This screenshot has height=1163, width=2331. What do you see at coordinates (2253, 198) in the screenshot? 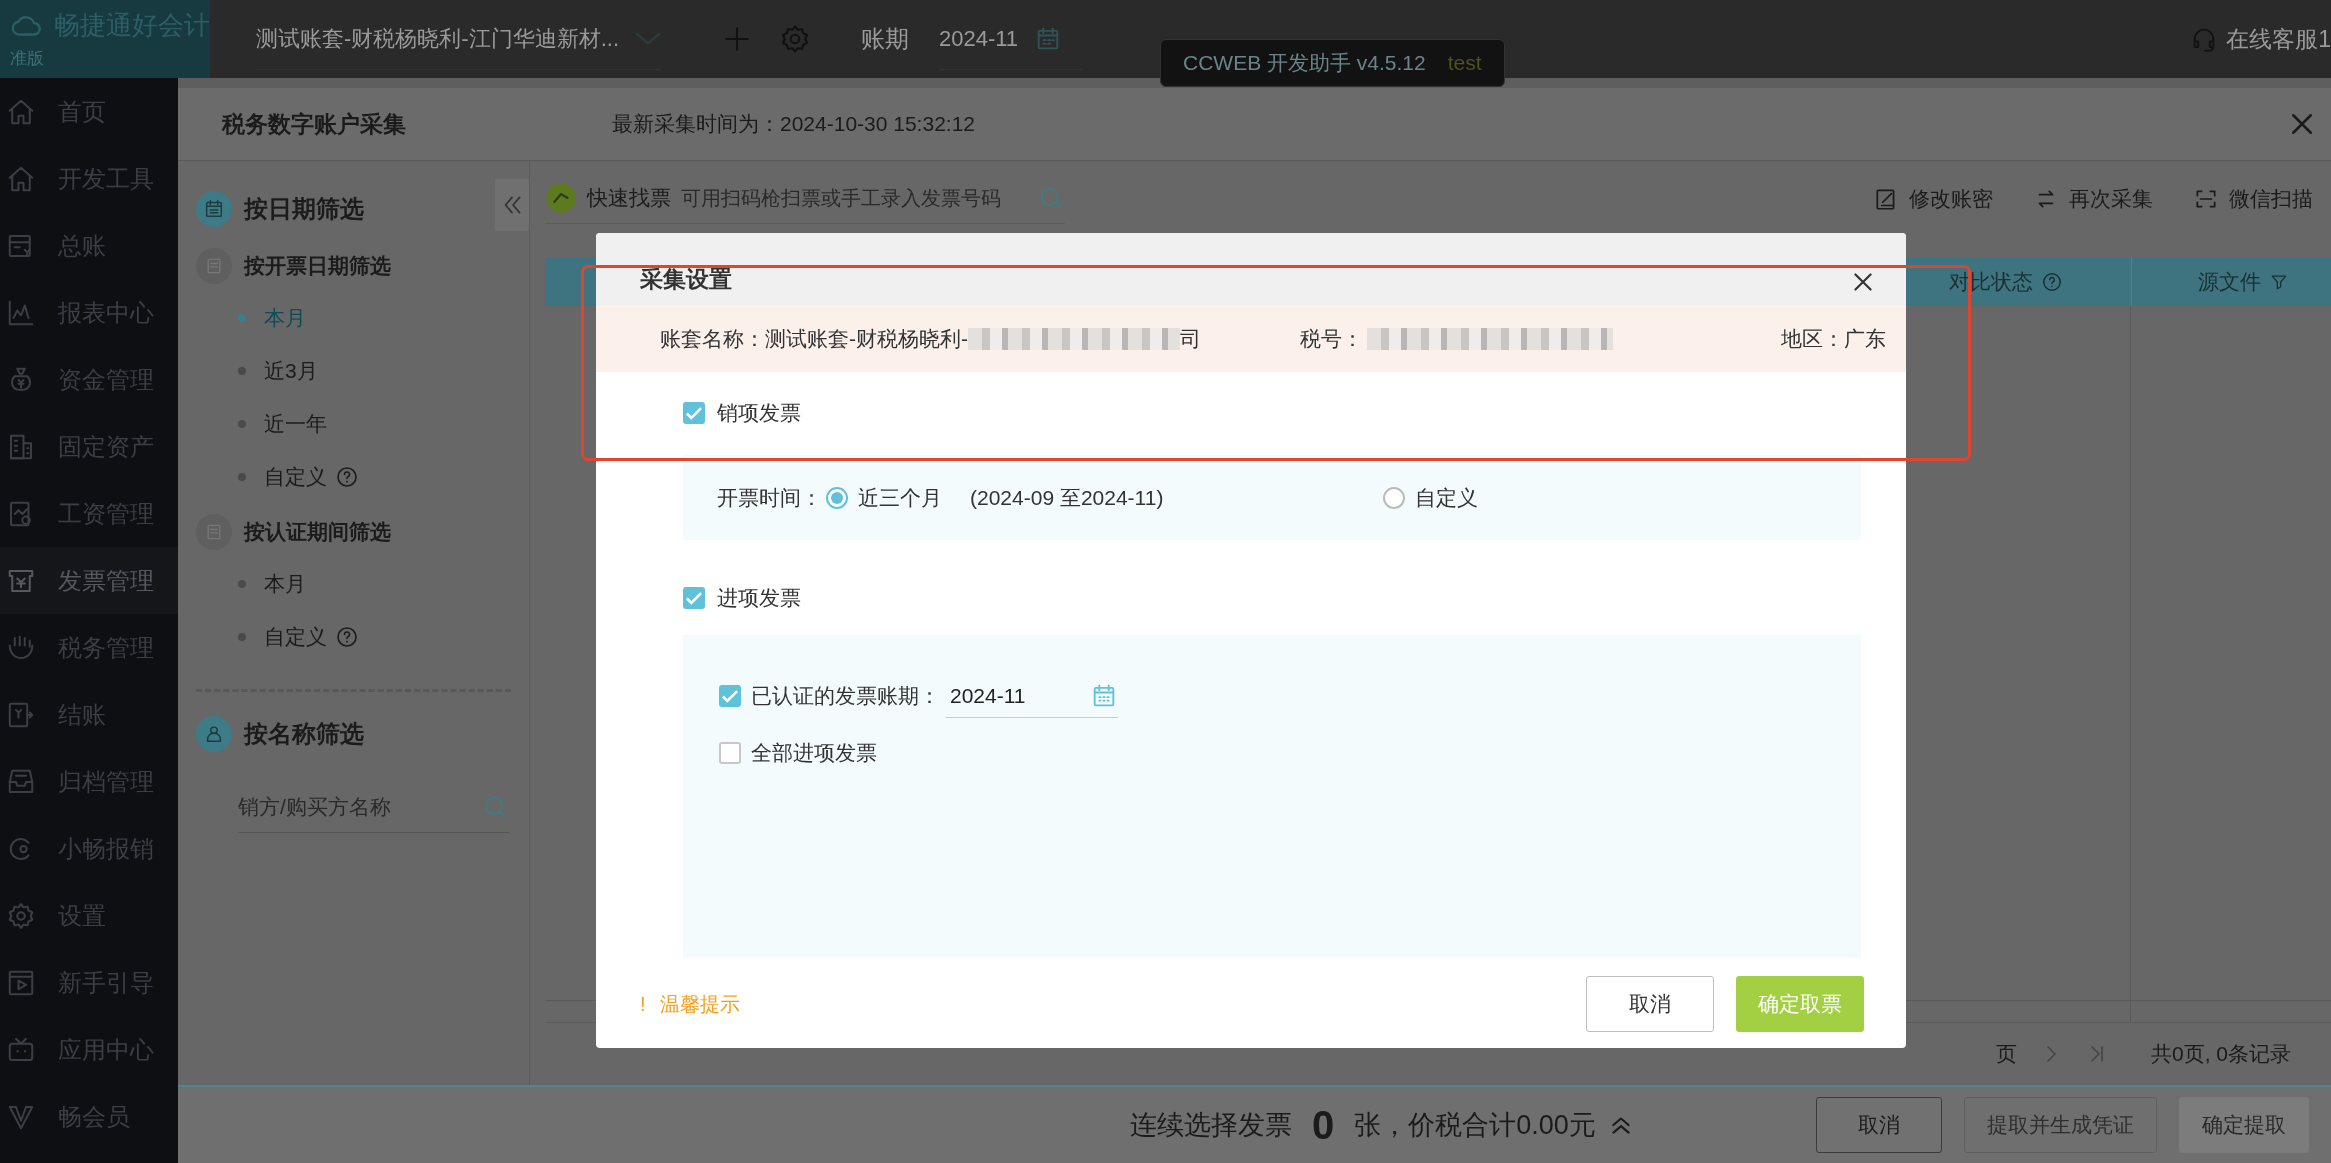
I see `toolbar-link: 微信扫描` at bounding box center [2253, 198].